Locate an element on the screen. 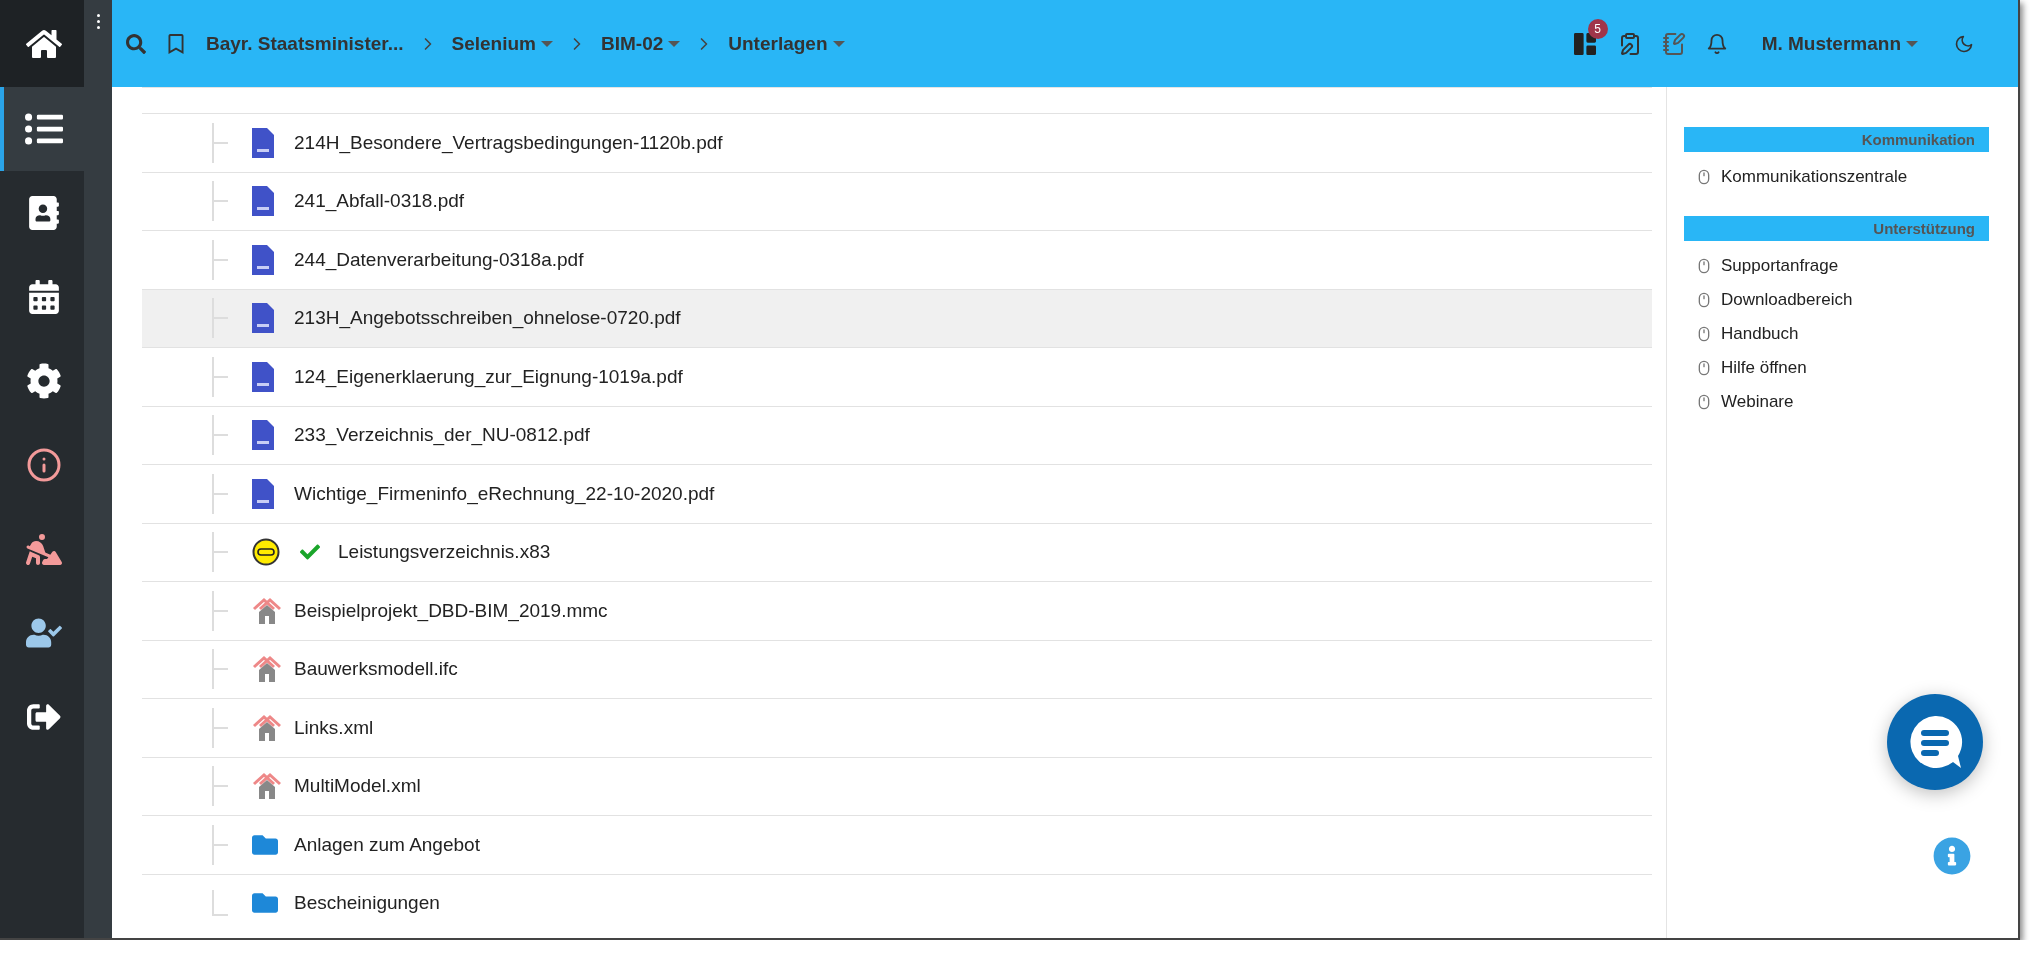 This screenshot has width=2033, height=955. file-name: 241_Abfall-0318.pdf is located at coordinates (379, 201).